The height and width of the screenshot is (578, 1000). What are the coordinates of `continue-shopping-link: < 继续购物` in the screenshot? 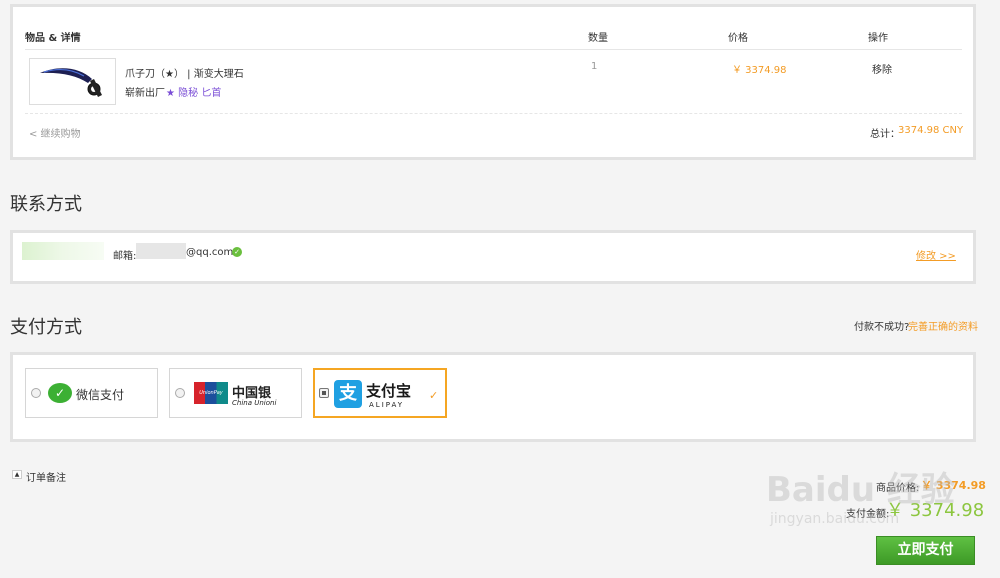 It's located at (55, 132).